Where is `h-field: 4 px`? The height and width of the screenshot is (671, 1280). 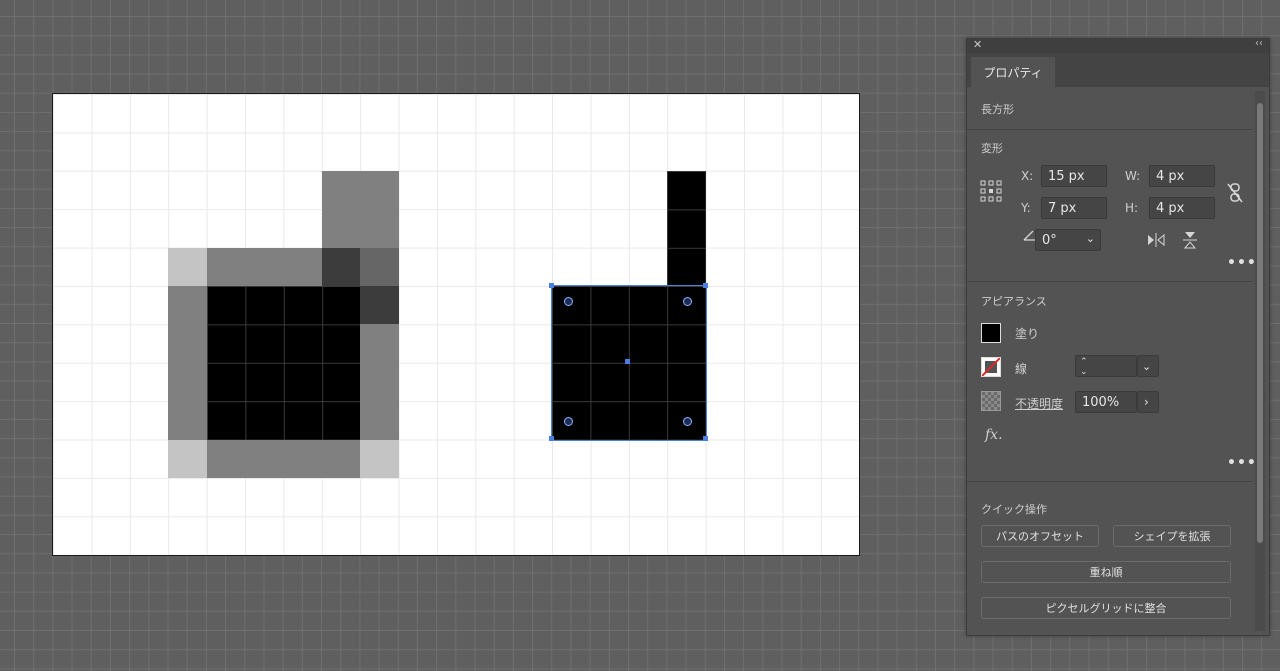
h-field: 4 px is located at coordinates (1182, 208).